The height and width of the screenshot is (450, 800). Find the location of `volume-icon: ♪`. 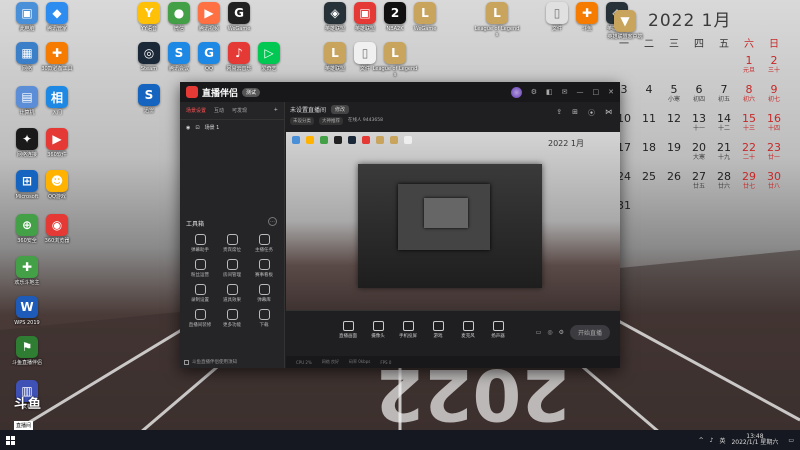

volume-icon: ♪ is located at coordinates (712, 440).